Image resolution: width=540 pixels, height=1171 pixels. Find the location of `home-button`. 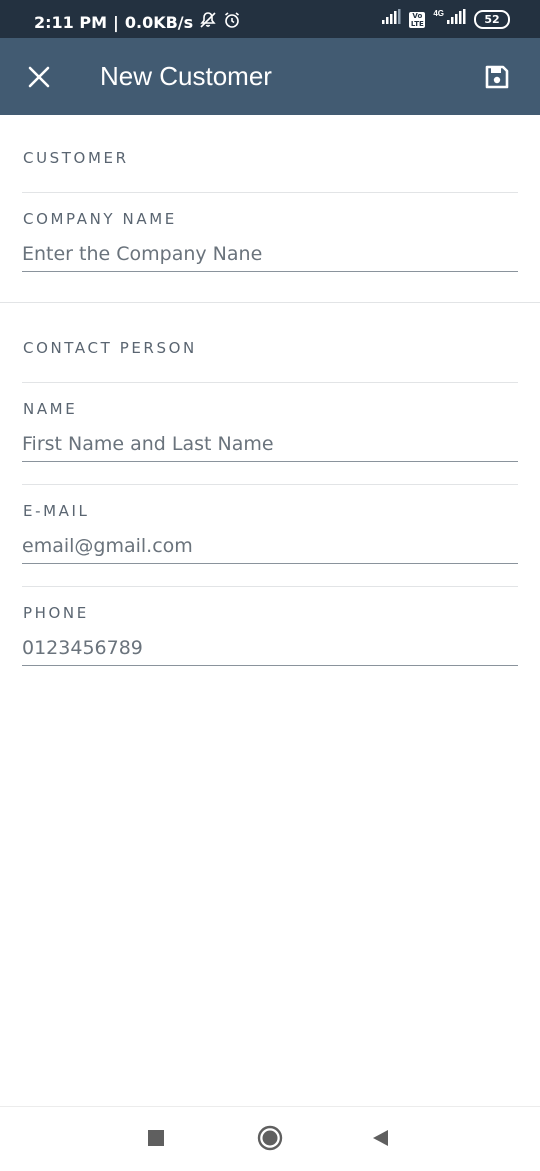

home-button is located at coordinates (270, 1140).